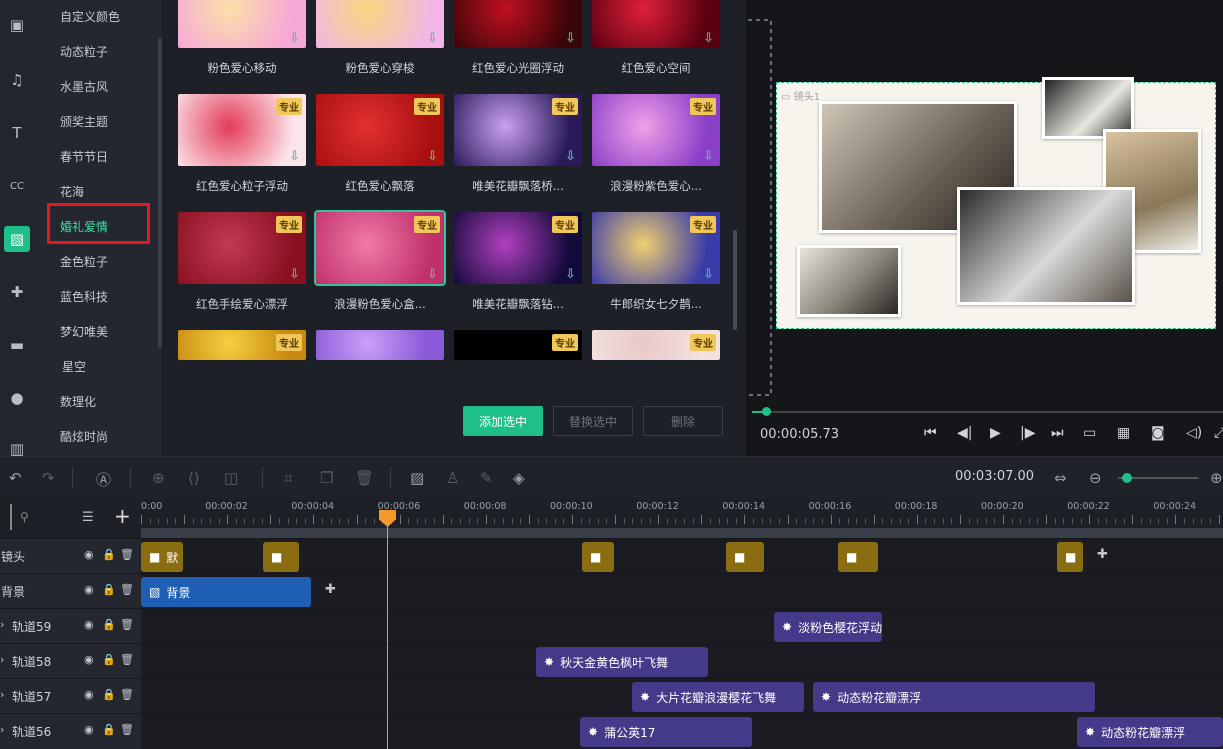 This screenshot has height=749, width=1223. I want to click on screen-icon: ▭, so click(1089, 433).